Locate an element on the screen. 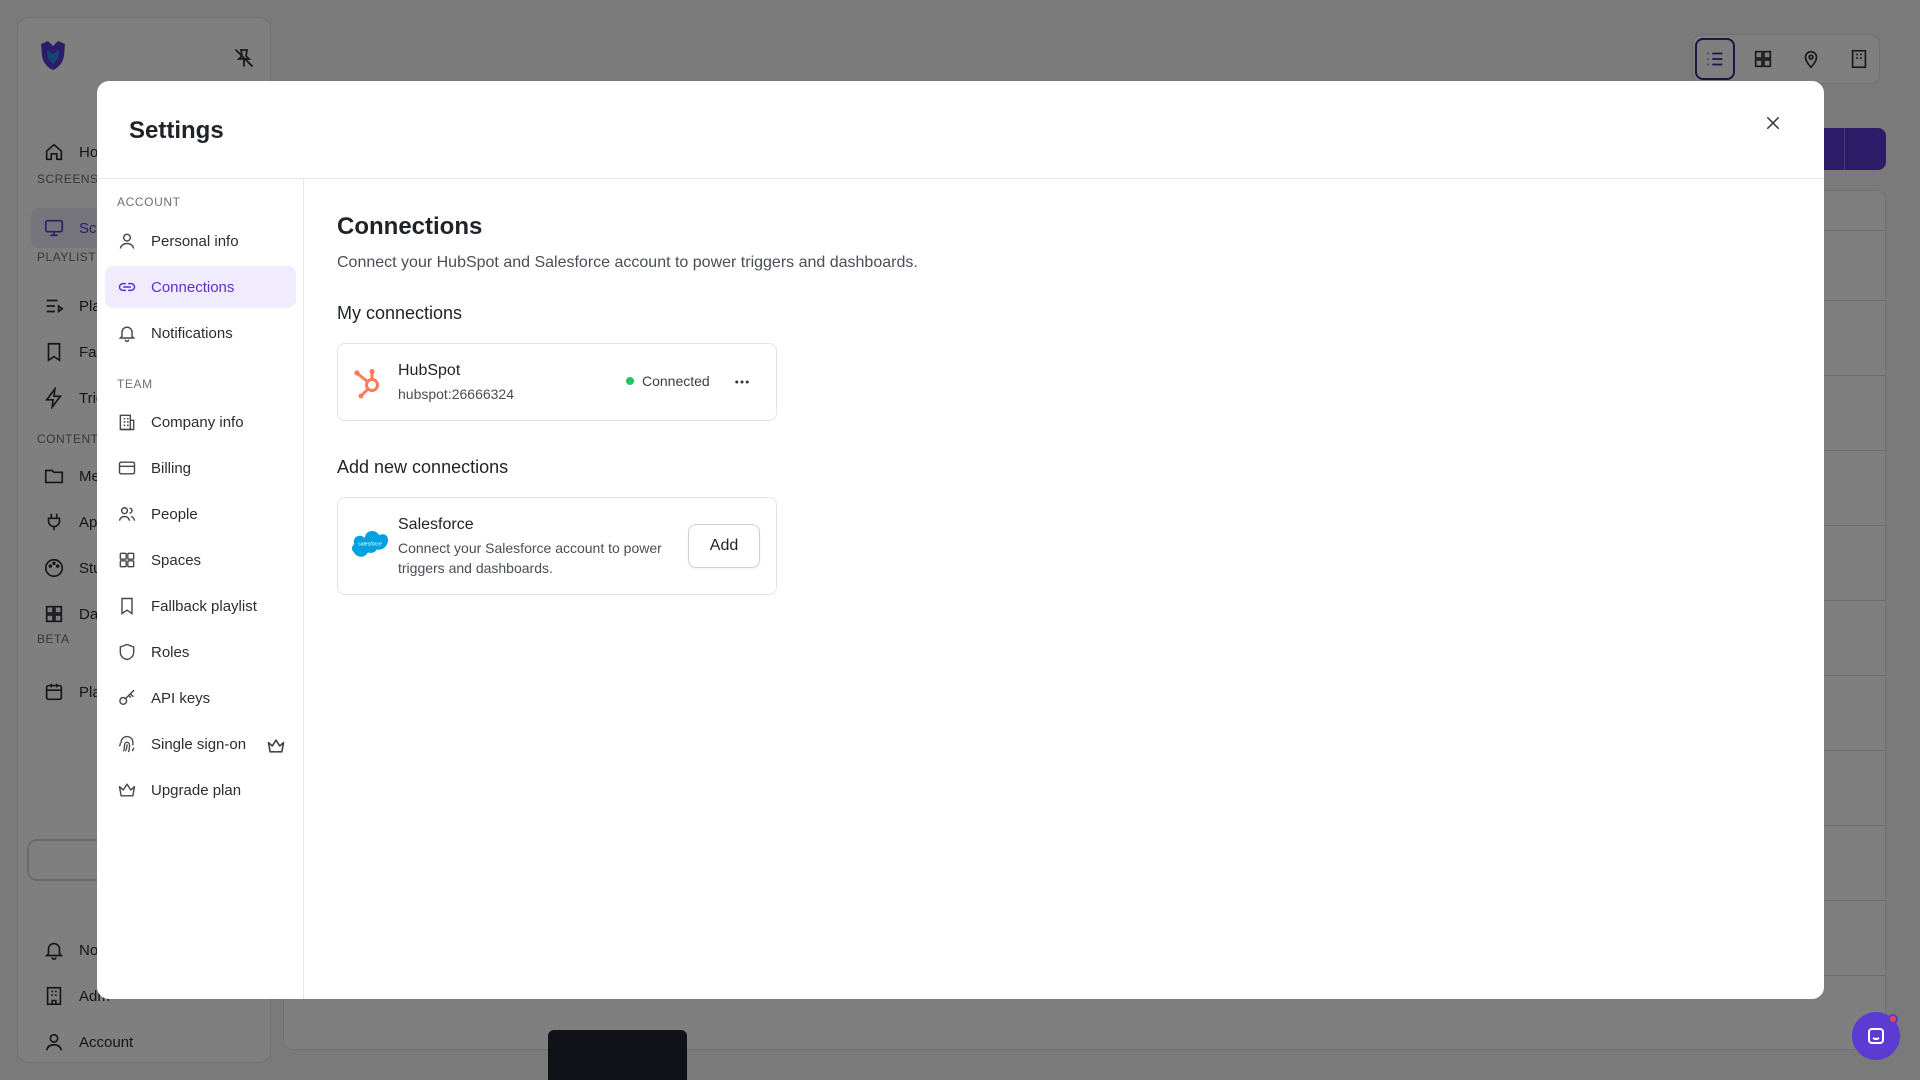 This screenshot has height=1080, width=1920. sidebar-item-label: API keys is located at coordinates (181, 698).